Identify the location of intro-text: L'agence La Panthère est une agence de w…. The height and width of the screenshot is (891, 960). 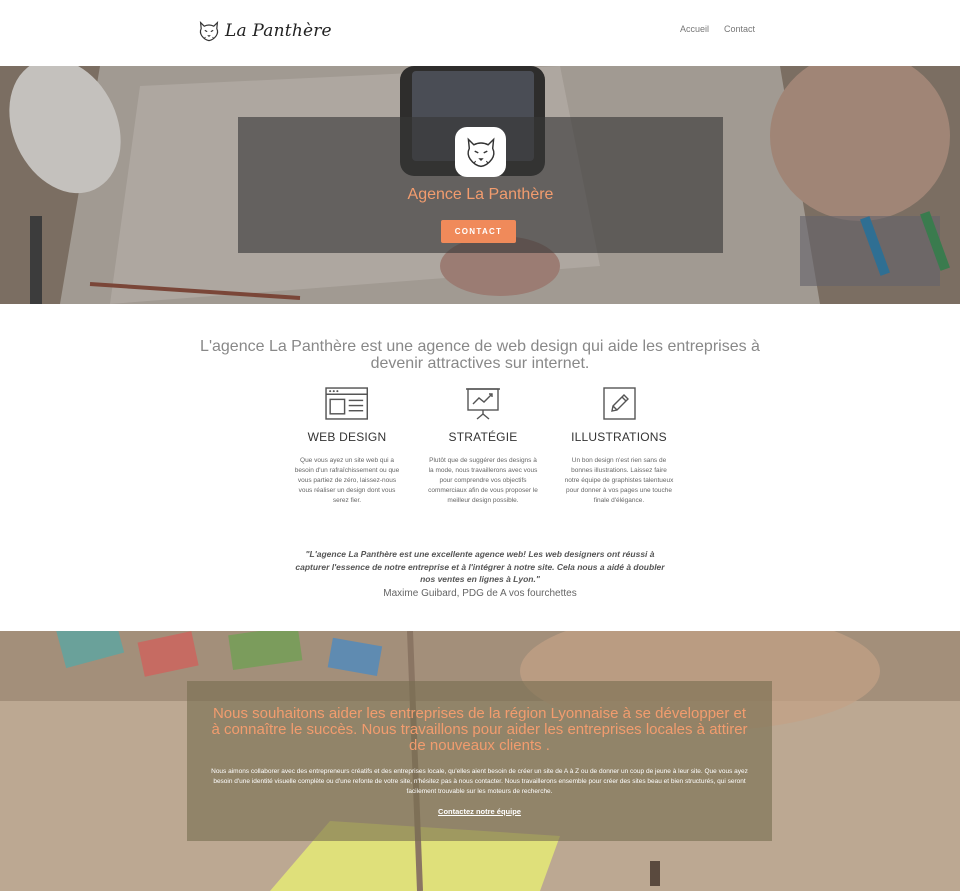
(480, 355).